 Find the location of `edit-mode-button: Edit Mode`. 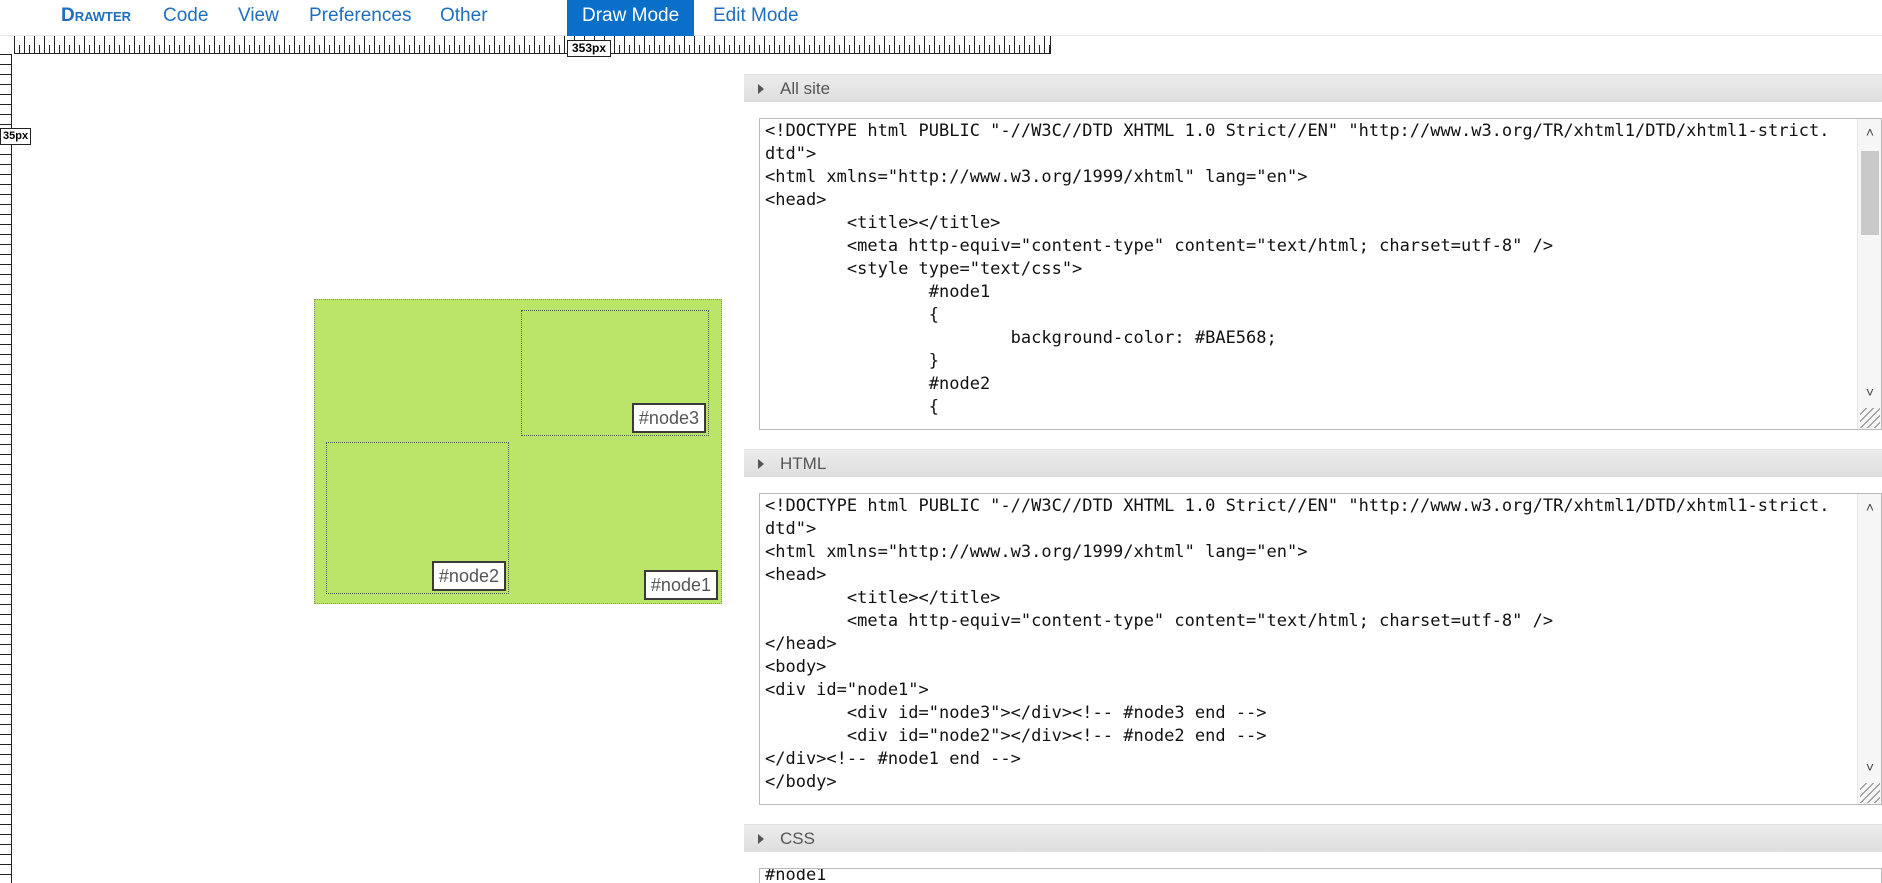

edit-mode-button: Edit Mode is located at coordinates (756, 16).